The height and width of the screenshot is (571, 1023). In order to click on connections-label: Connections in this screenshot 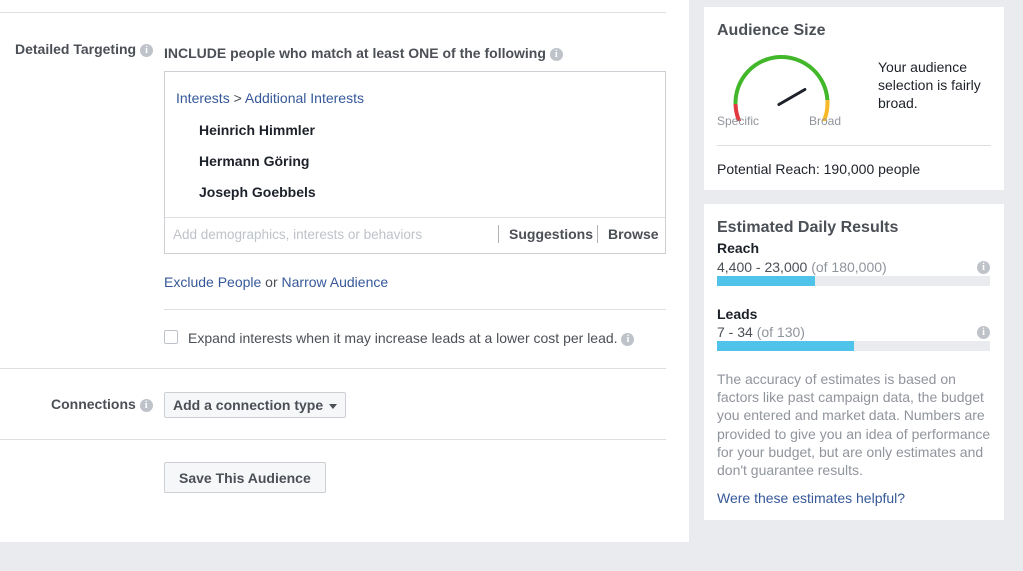, I will do `click(93, 404)`.